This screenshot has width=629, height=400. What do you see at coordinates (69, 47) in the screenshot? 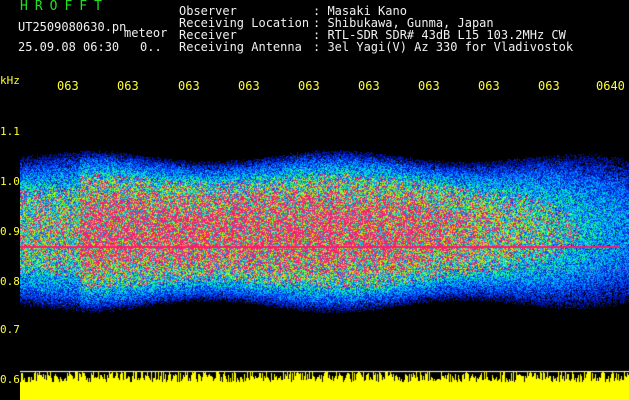
I see `date-time: 25.09.08 06:30` at bounding box center [69, 47].